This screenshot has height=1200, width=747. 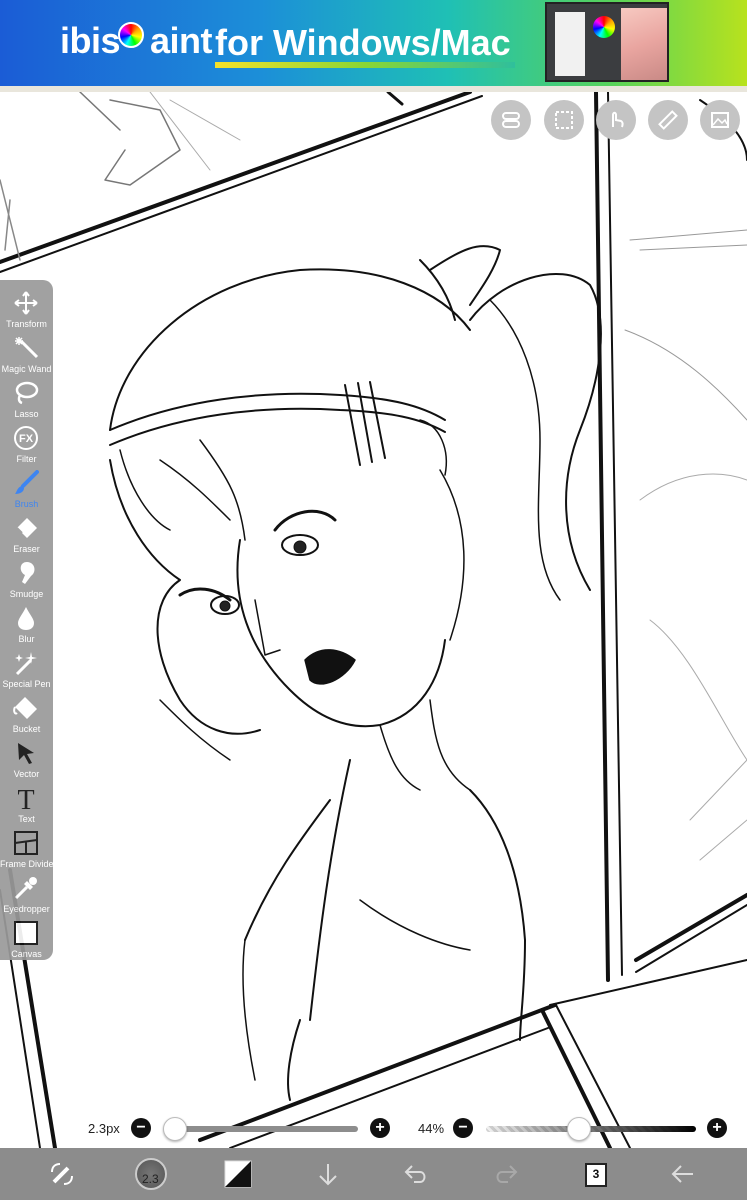 I want to click on download-button, so click(x=328, y=1174).